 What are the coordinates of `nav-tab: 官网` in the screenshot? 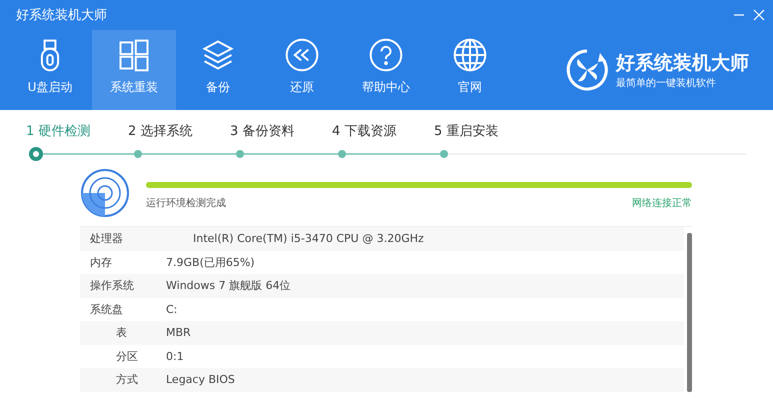 It's located at (470, 70).